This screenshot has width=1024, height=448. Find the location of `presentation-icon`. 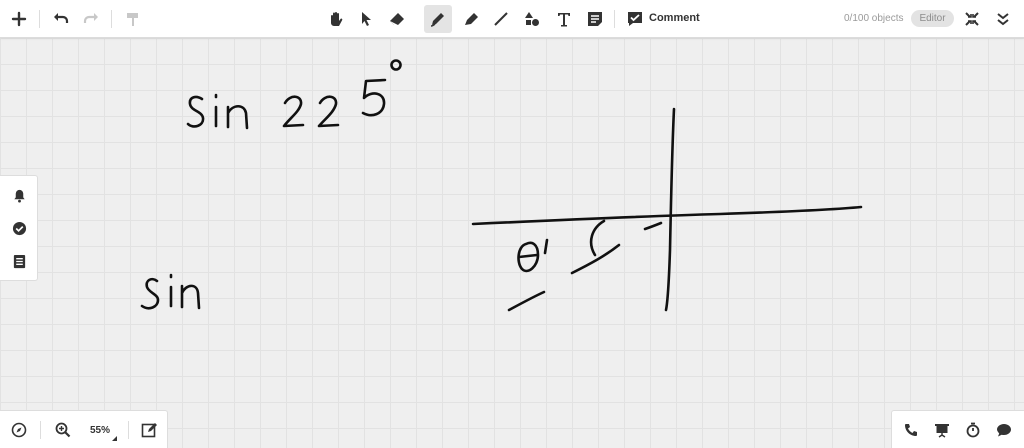

presentation-icon is located at coordinates (942, 431).